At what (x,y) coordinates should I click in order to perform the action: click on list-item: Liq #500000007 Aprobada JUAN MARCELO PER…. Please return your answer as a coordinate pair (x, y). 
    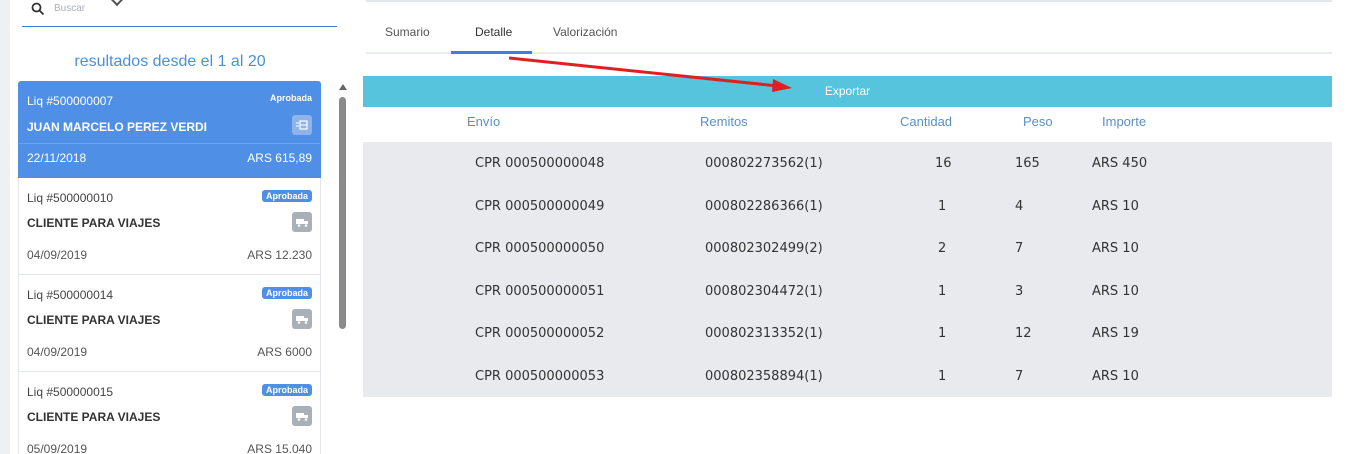
    Looking at the image, I should click on (169, 129).